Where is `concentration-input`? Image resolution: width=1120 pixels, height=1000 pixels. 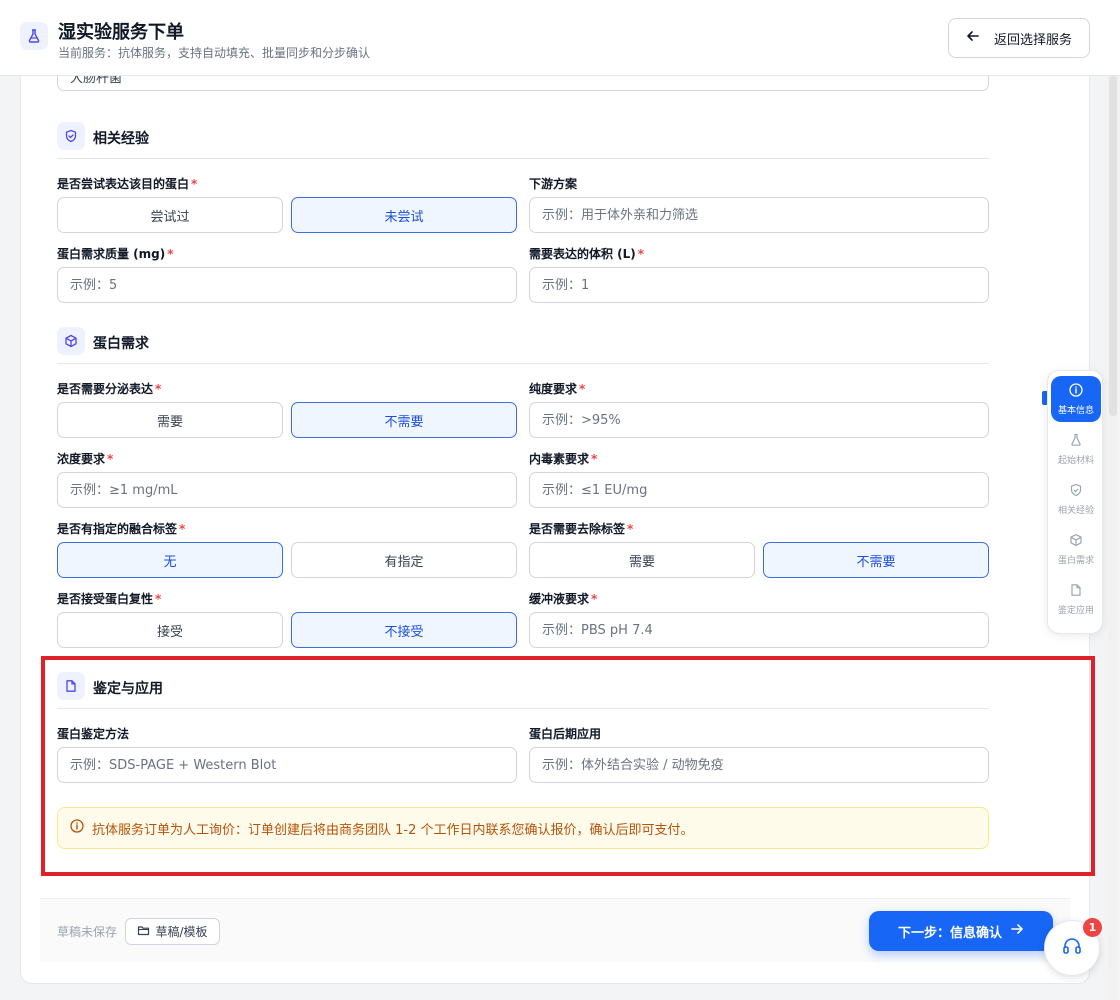
concentration-input is located at coordinates (287, 490).